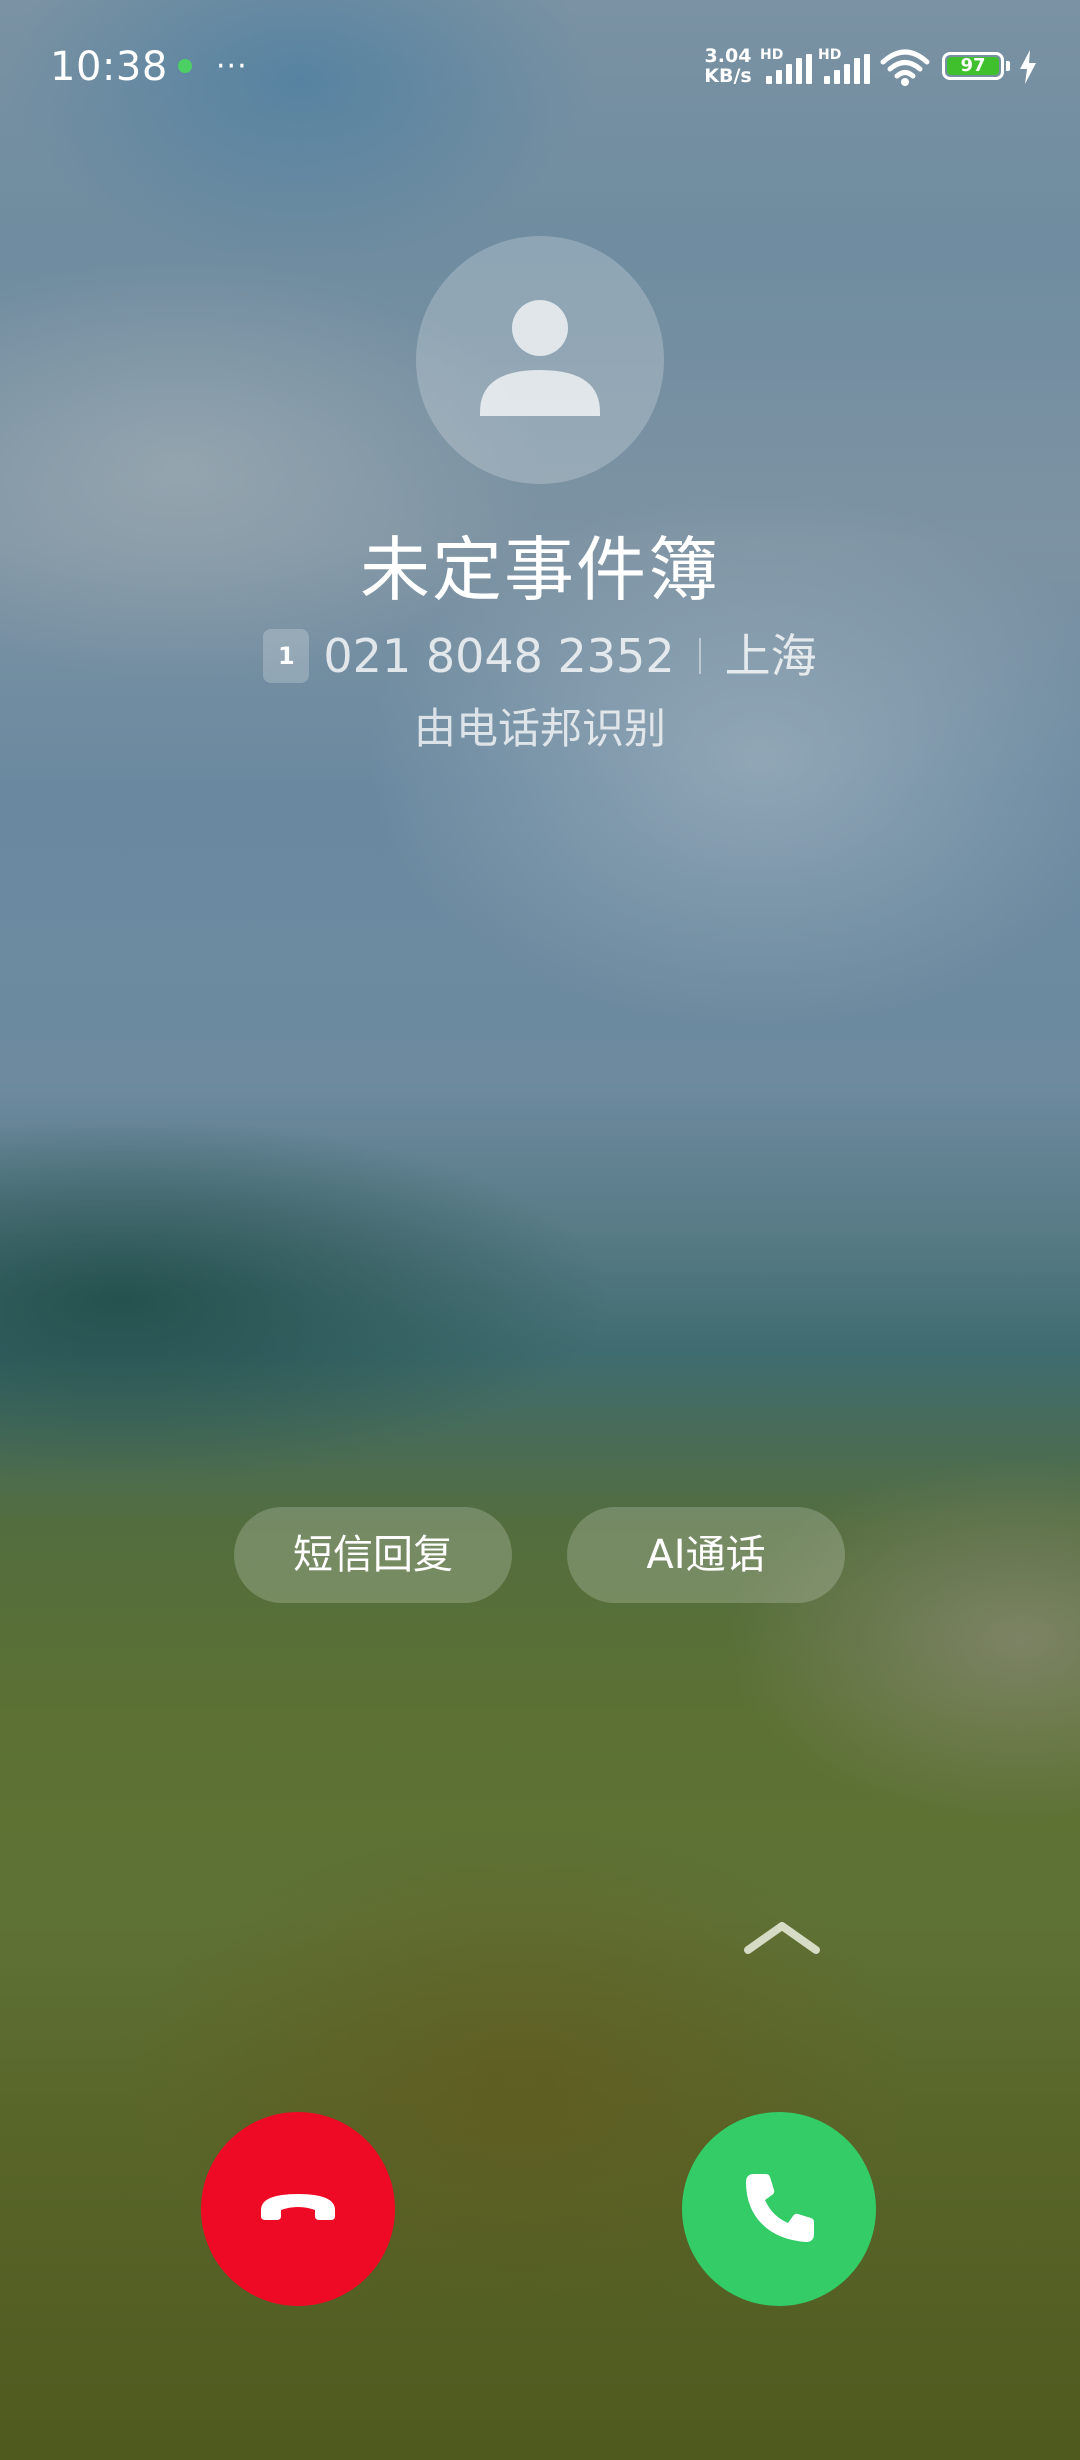  I want to click on battery-icon: 97, so click(973, 66).